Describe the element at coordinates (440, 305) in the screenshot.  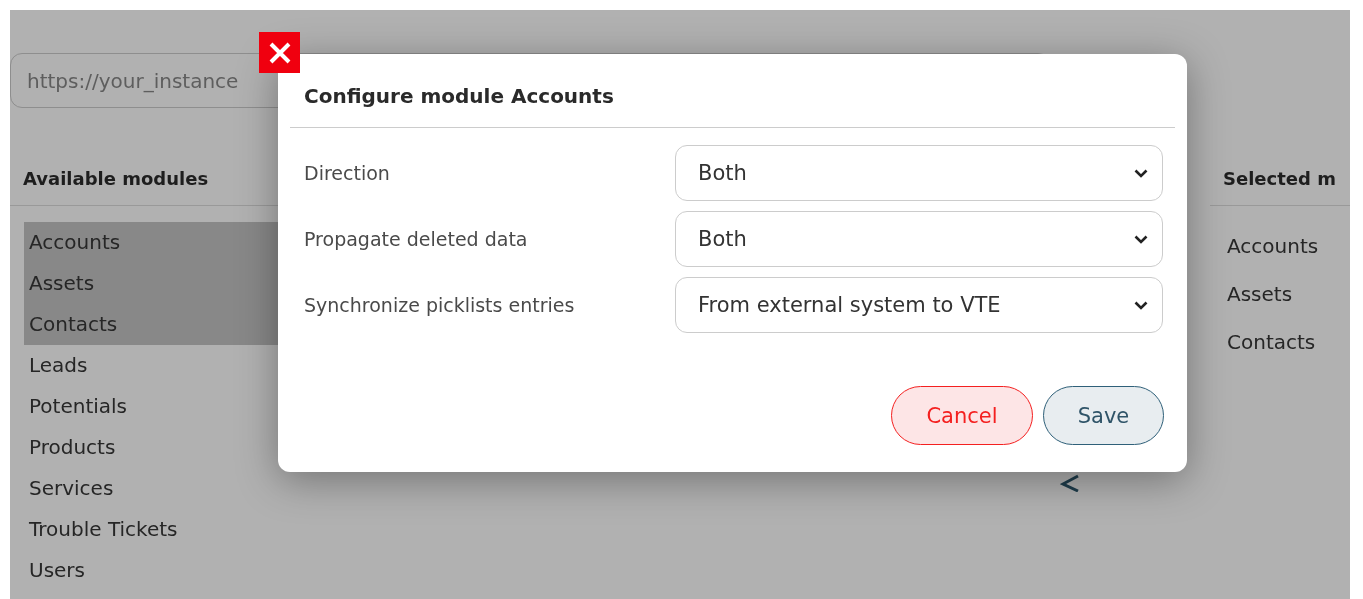
I see `field-label: Synchronize picklists entries` at that location.